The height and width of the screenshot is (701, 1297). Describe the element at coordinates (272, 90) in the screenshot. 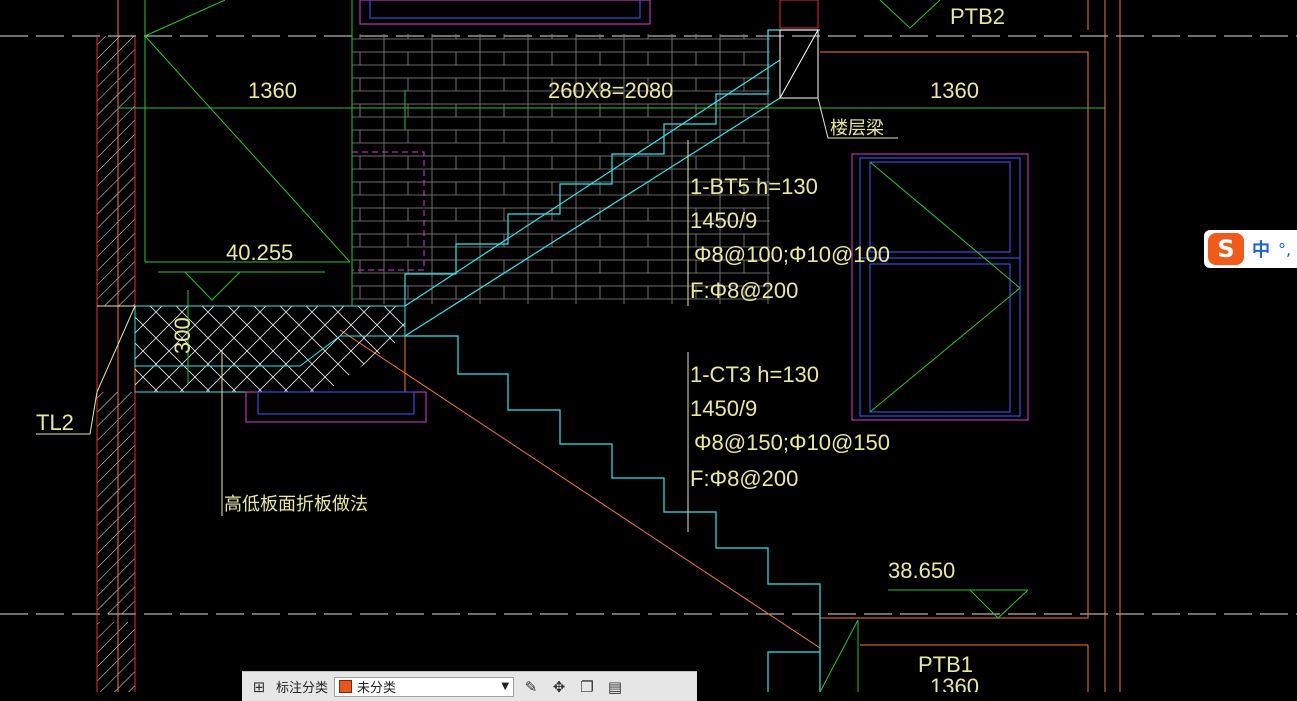

I see `dim-left-text: 1360` at that location.